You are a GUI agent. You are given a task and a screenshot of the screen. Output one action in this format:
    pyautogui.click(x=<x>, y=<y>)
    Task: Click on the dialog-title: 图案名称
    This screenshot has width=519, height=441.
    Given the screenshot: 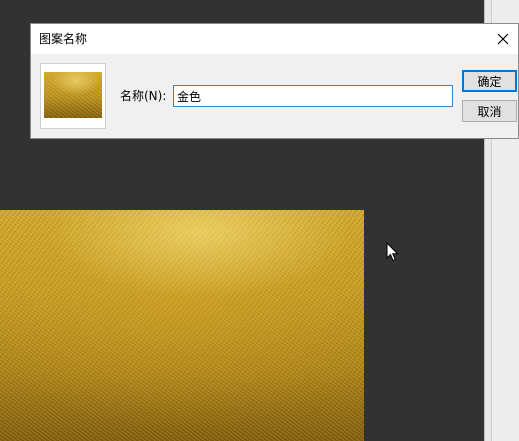 What is the action you would take?
    pyautogui.click(x=63, y=39)
    